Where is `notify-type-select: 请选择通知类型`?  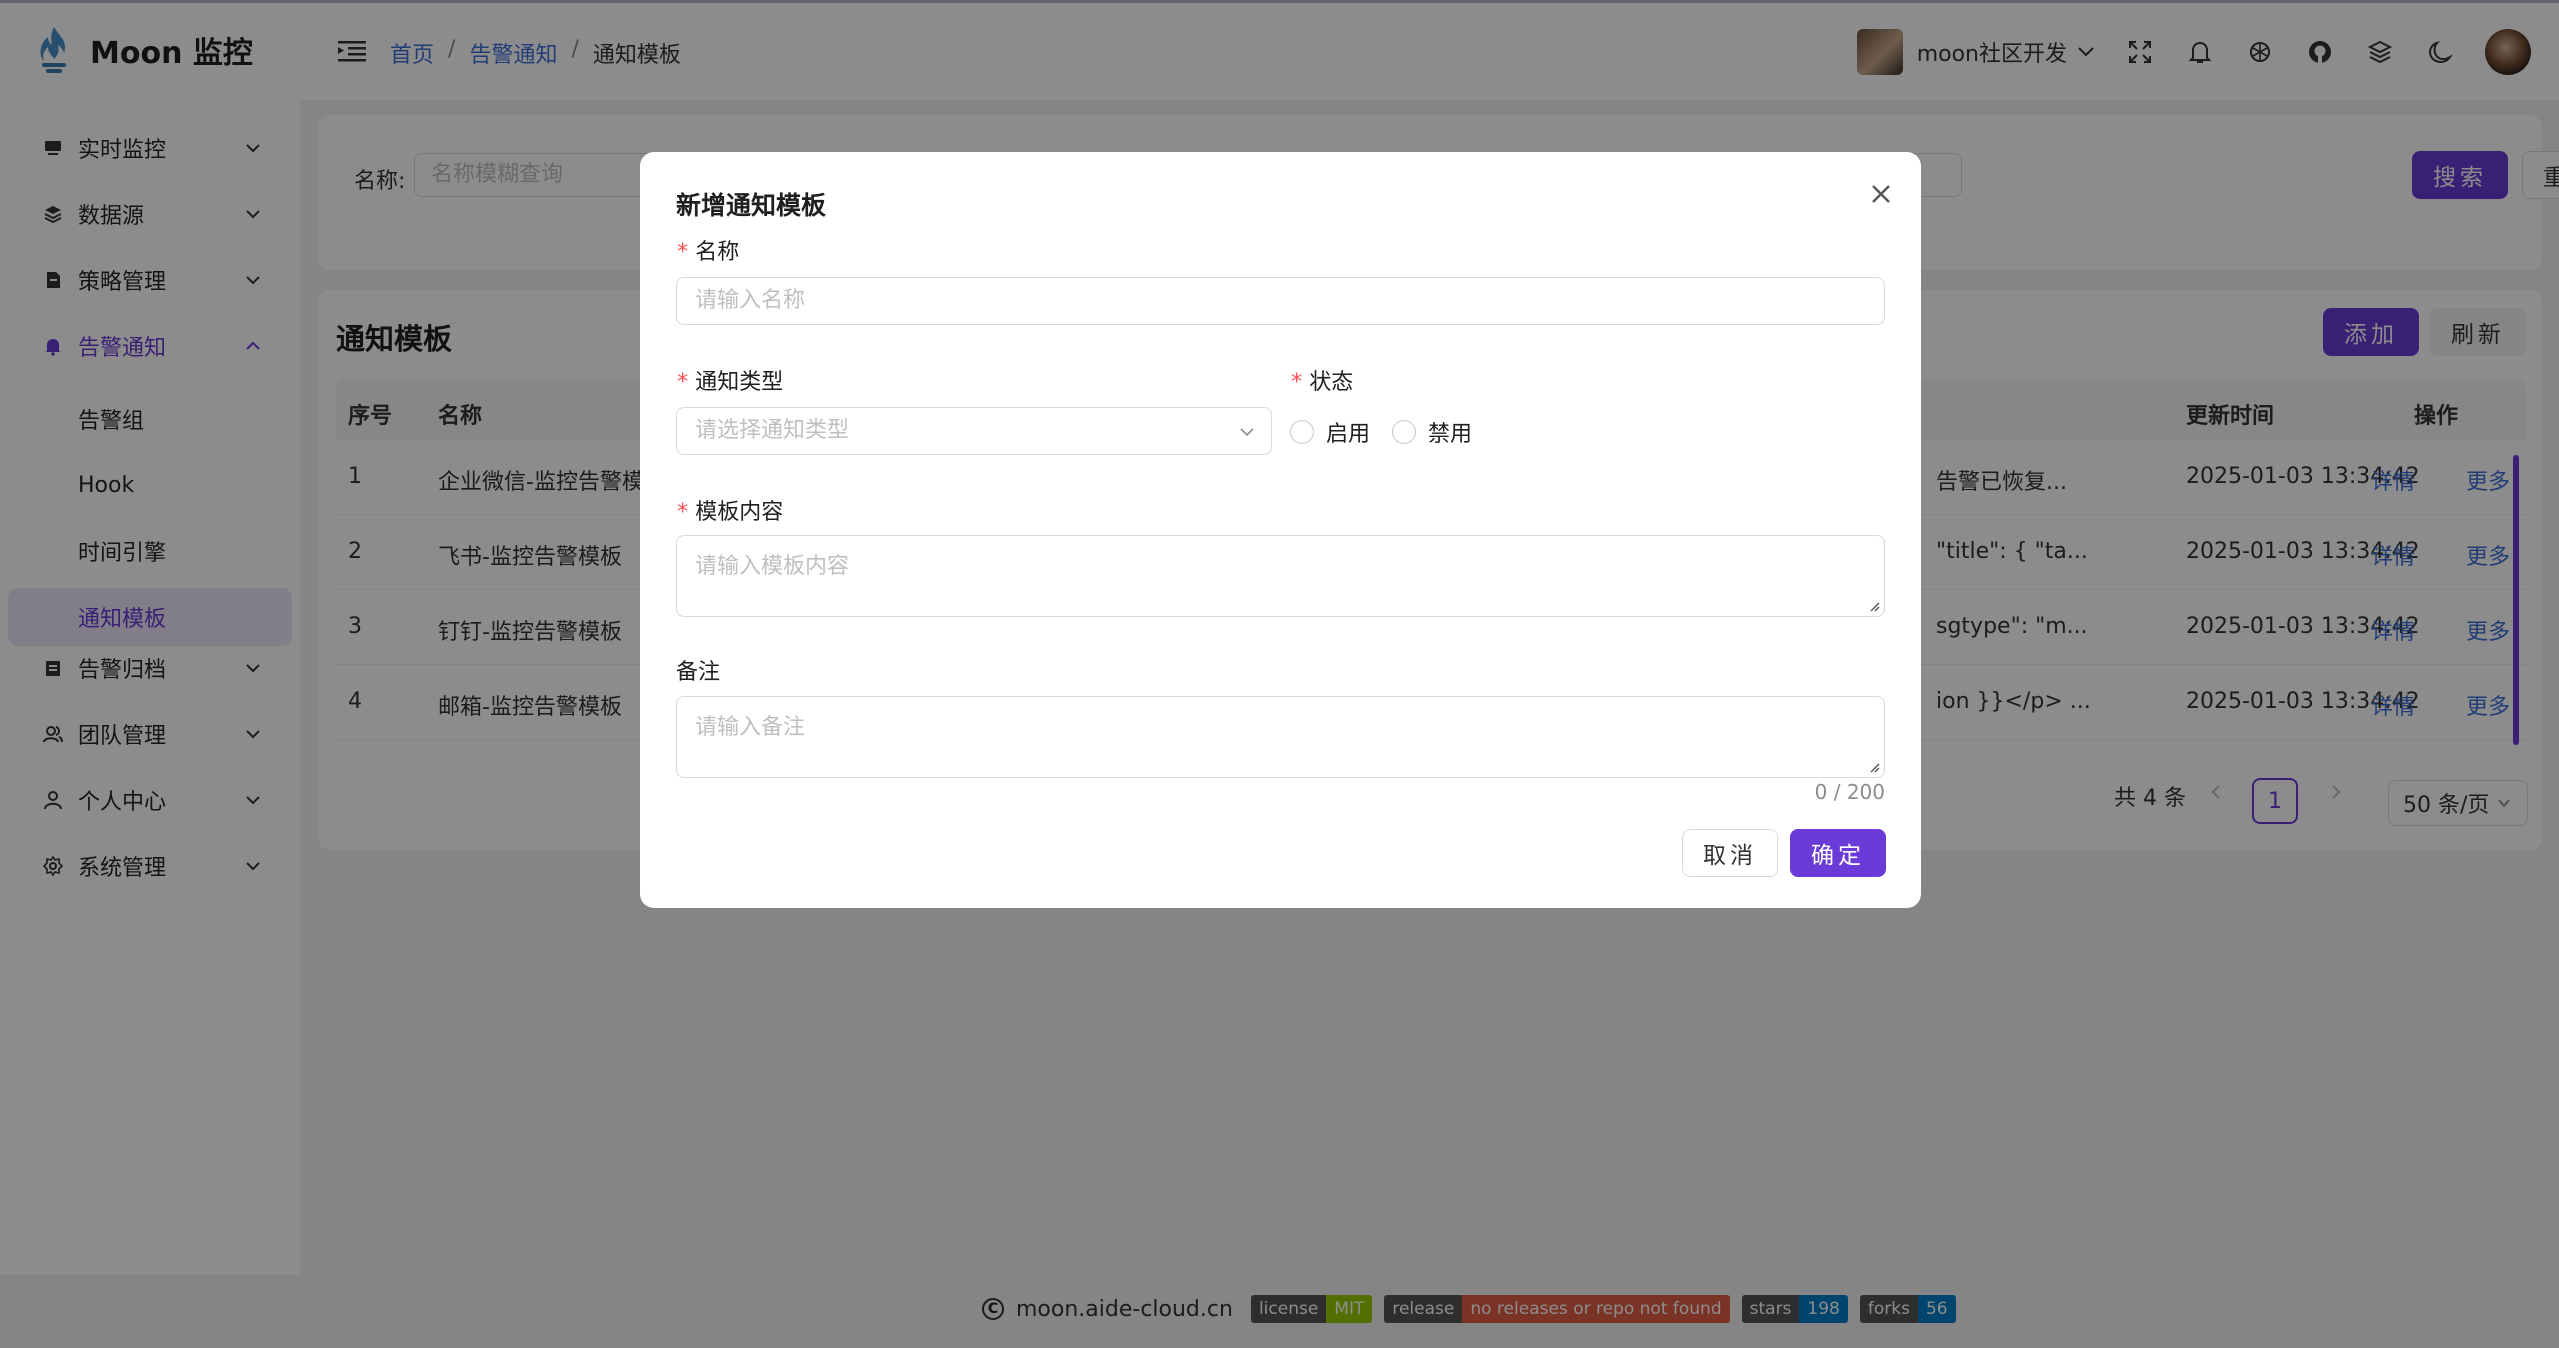
notify-type-select: 请选择通知类型 is located at coordinates (974, 431).